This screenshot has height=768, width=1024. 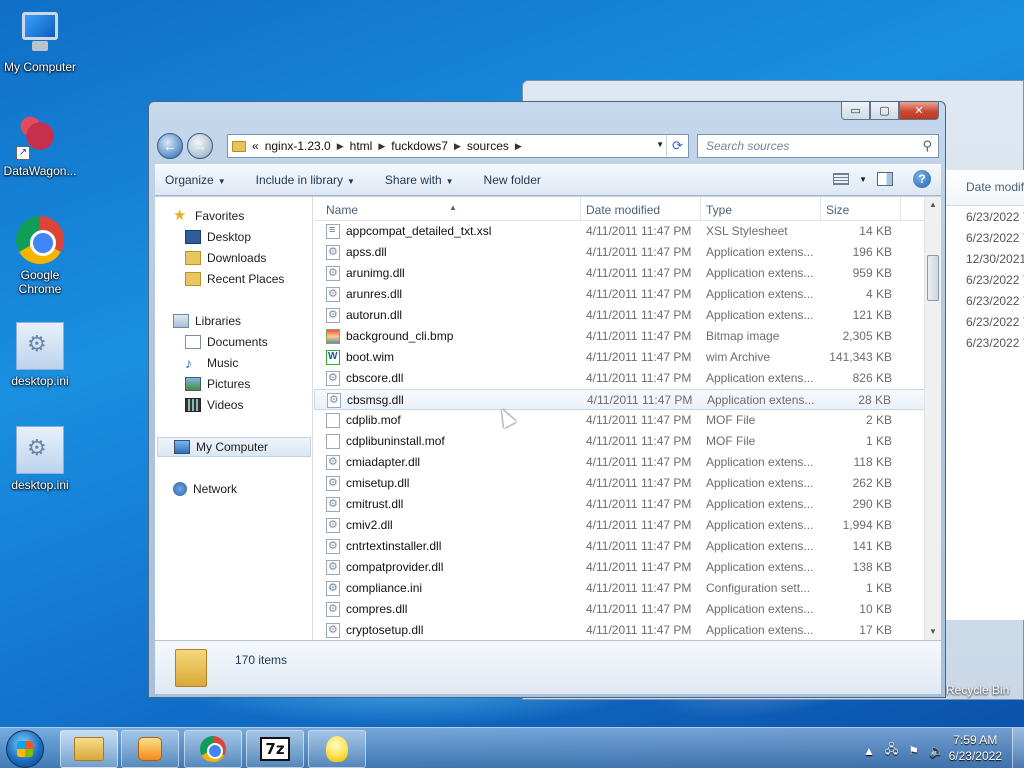 What do you see at coordinates (25, 749) in the screenshot?
I see `start-button` at bounding box center [25, 749].